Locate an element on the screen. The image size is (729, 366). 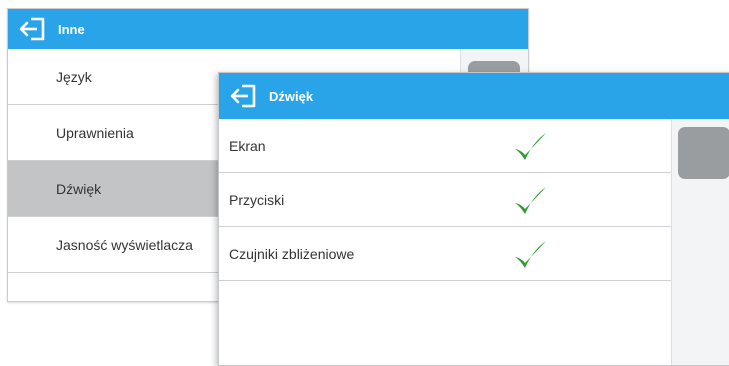
list-item-screen: Ekran is located at coordinates (445, 146).